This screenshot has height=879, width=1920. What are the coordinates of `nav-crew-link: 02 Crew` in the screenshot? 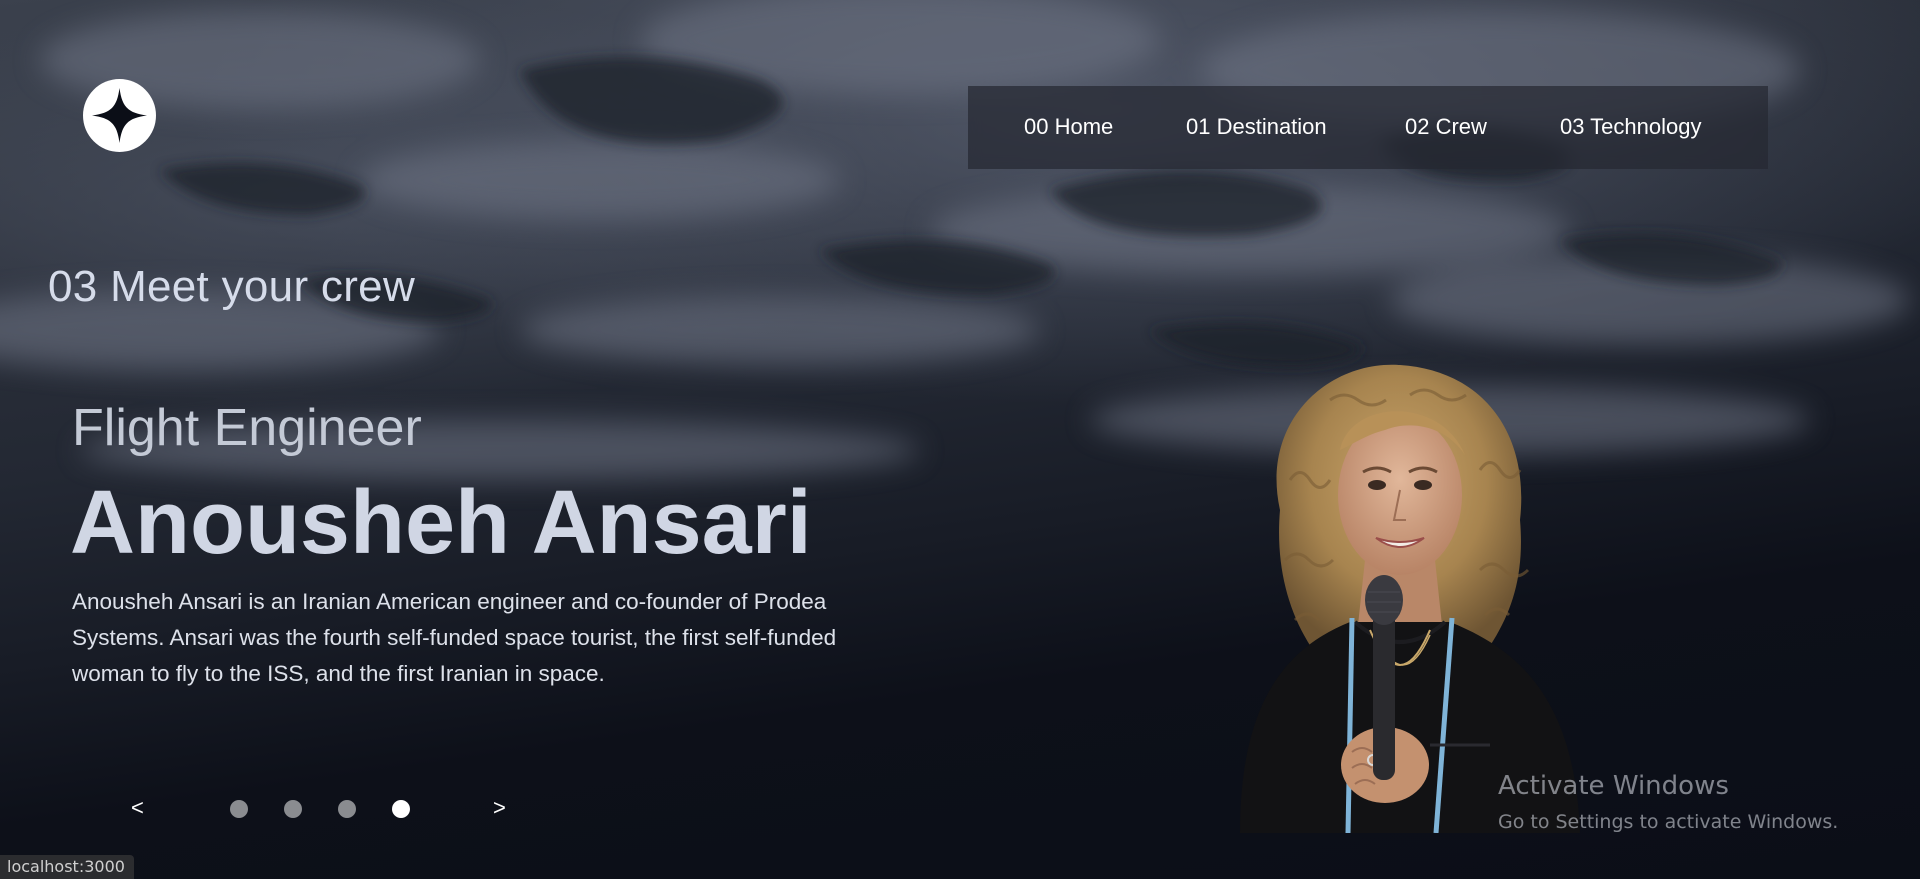 It's located at (1446, 127).